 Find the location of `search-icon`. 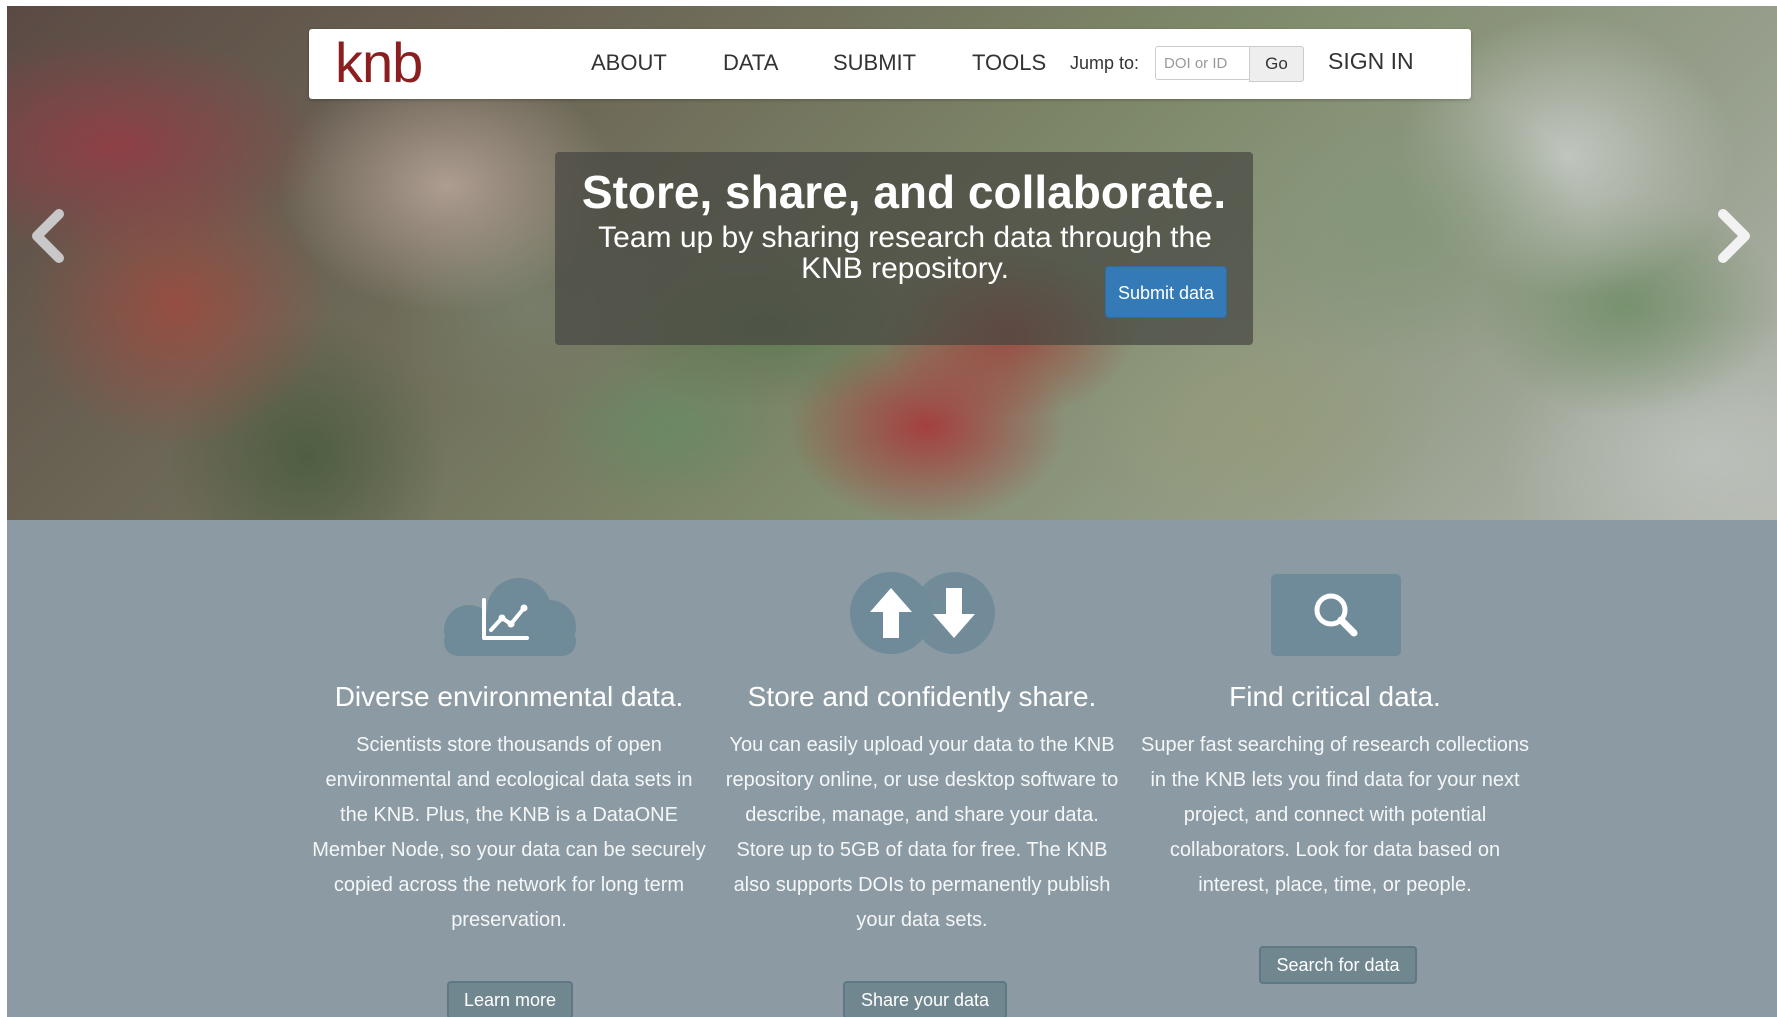

search-icon is located at coordinates (1335, 615).